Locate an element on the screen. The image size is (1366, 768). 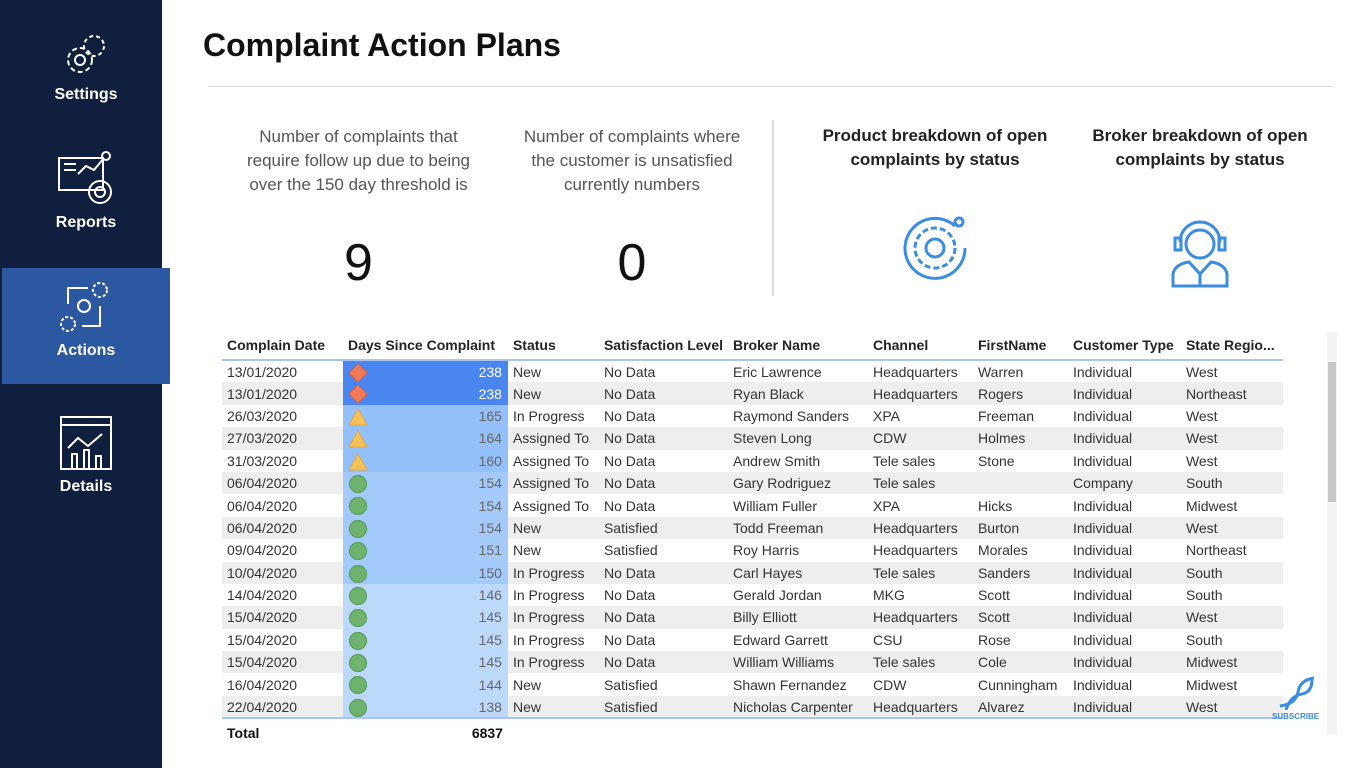
days-value: 238 is located at coordinates (490, 371).